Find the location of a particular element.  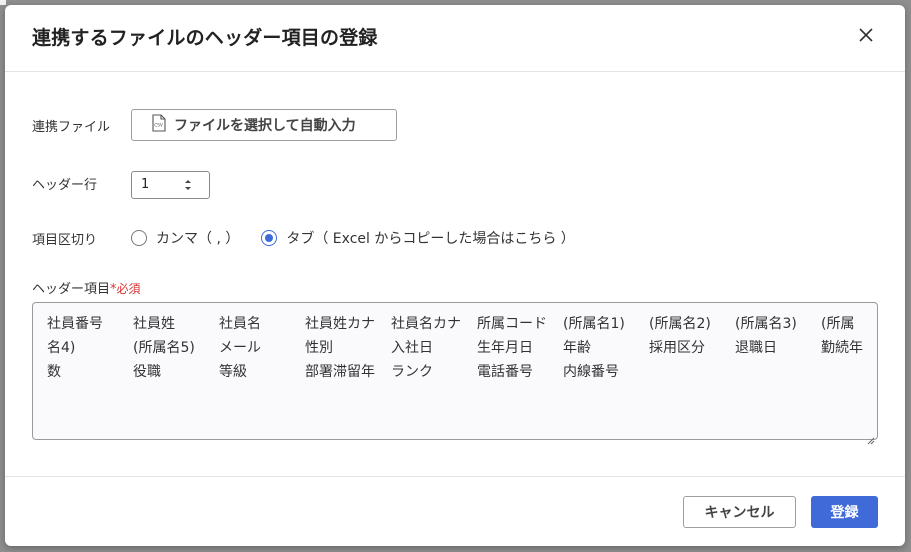

close-icon is located at coordinates (866, 36).